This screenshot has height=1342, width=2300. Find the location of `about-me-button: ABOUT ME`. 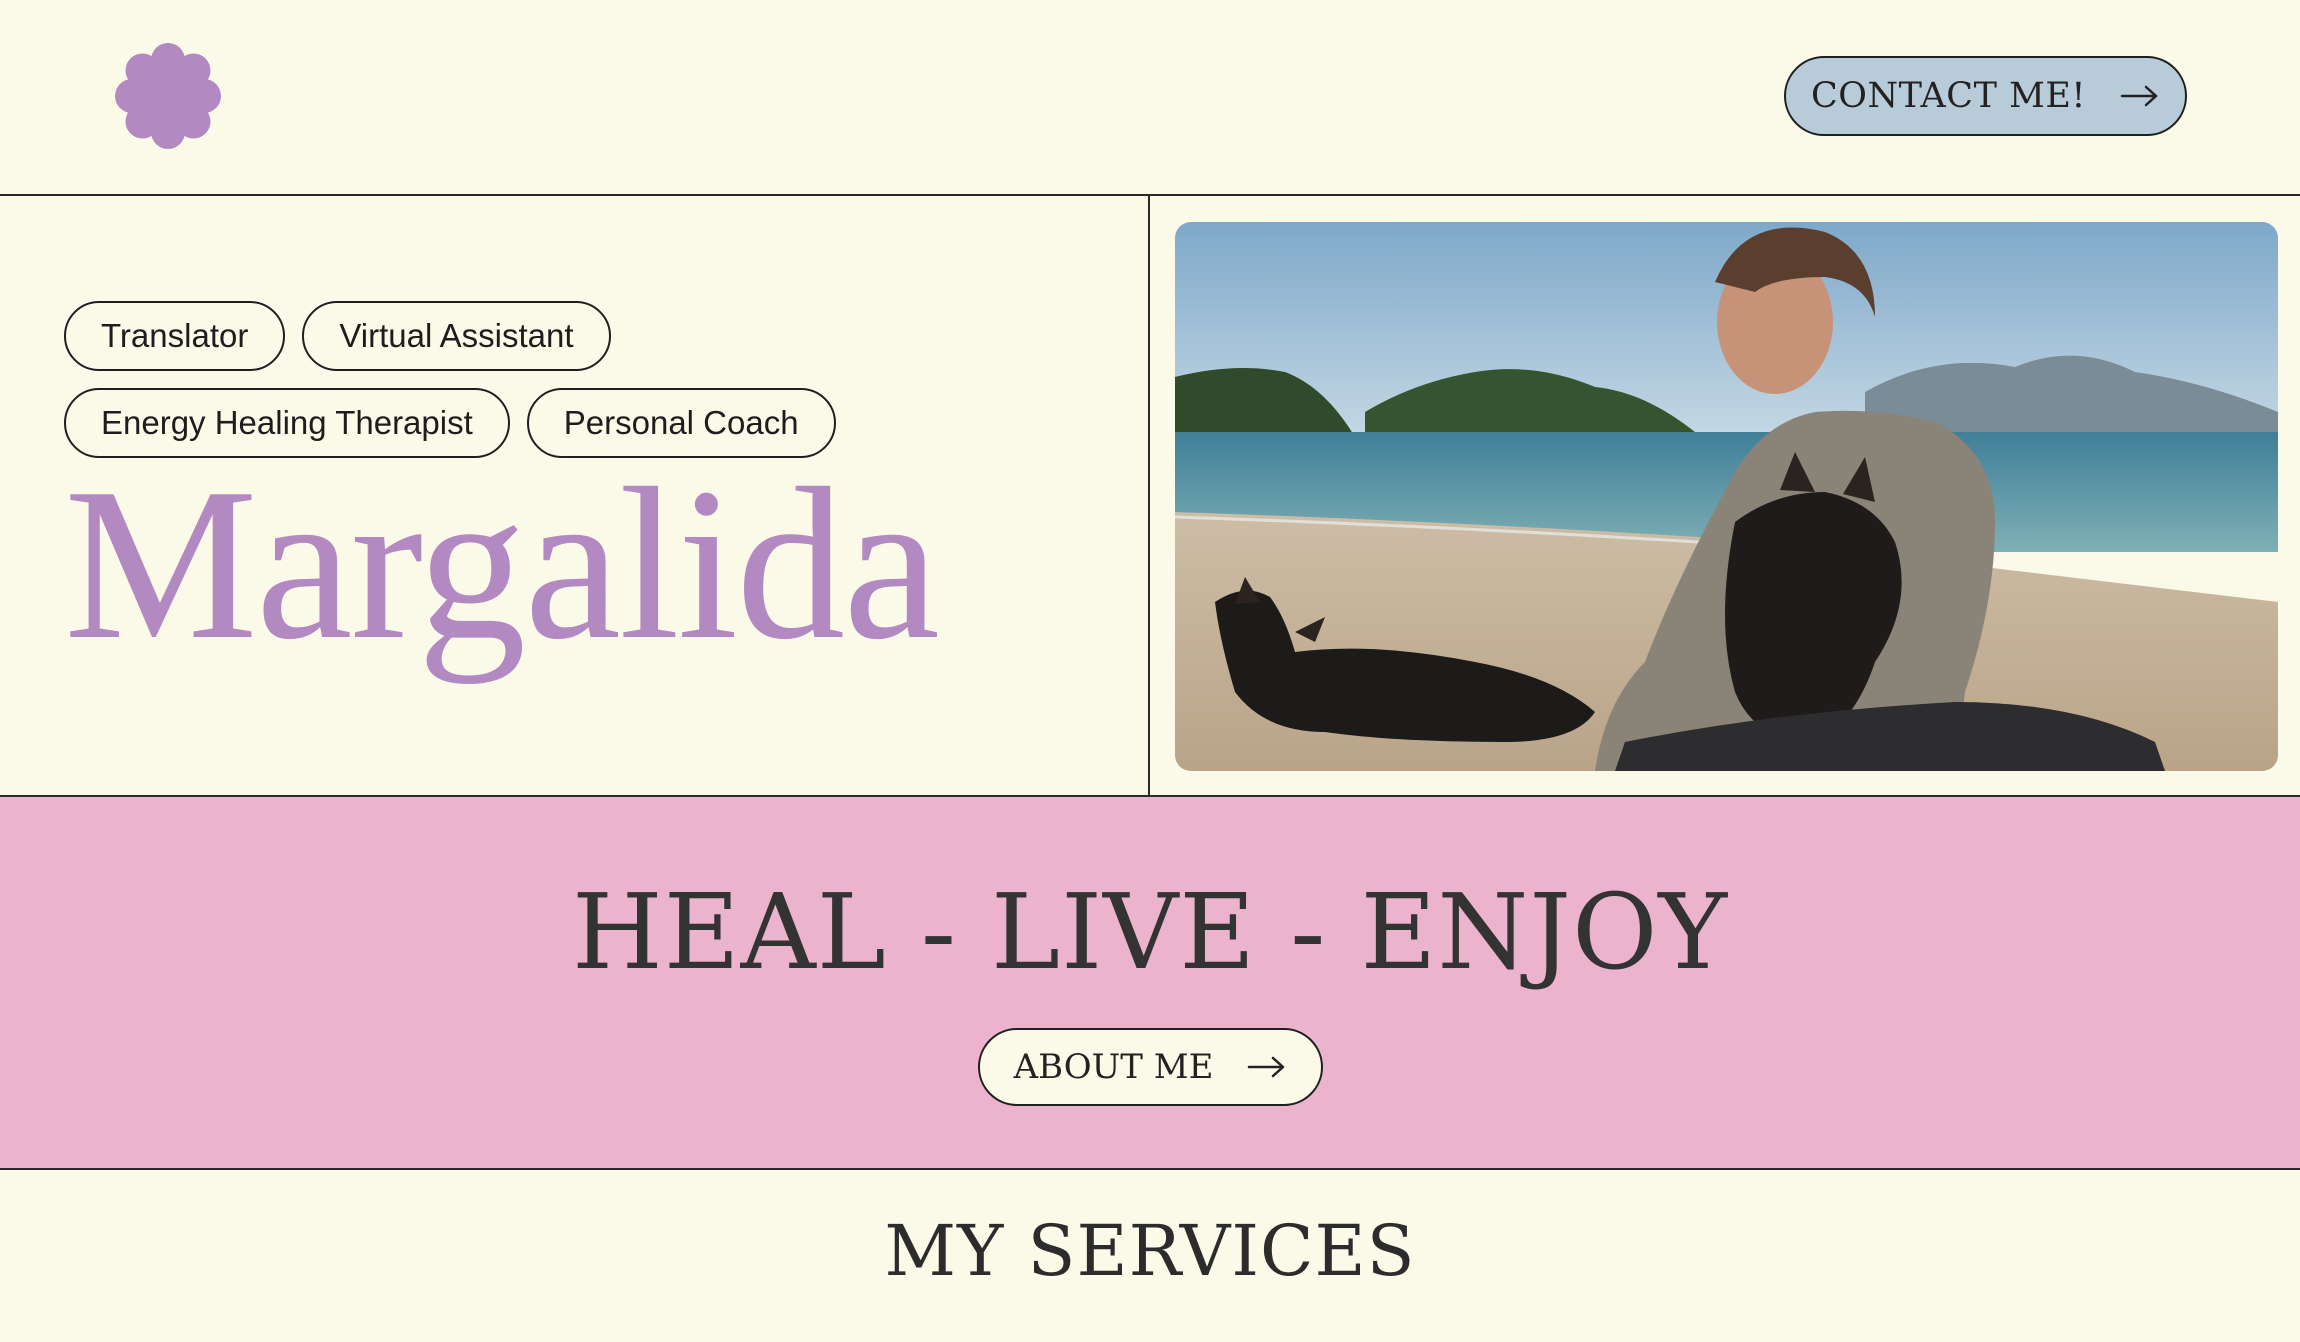

about-me-button: ABOUT ME is located at coordinates (1150, 1067).